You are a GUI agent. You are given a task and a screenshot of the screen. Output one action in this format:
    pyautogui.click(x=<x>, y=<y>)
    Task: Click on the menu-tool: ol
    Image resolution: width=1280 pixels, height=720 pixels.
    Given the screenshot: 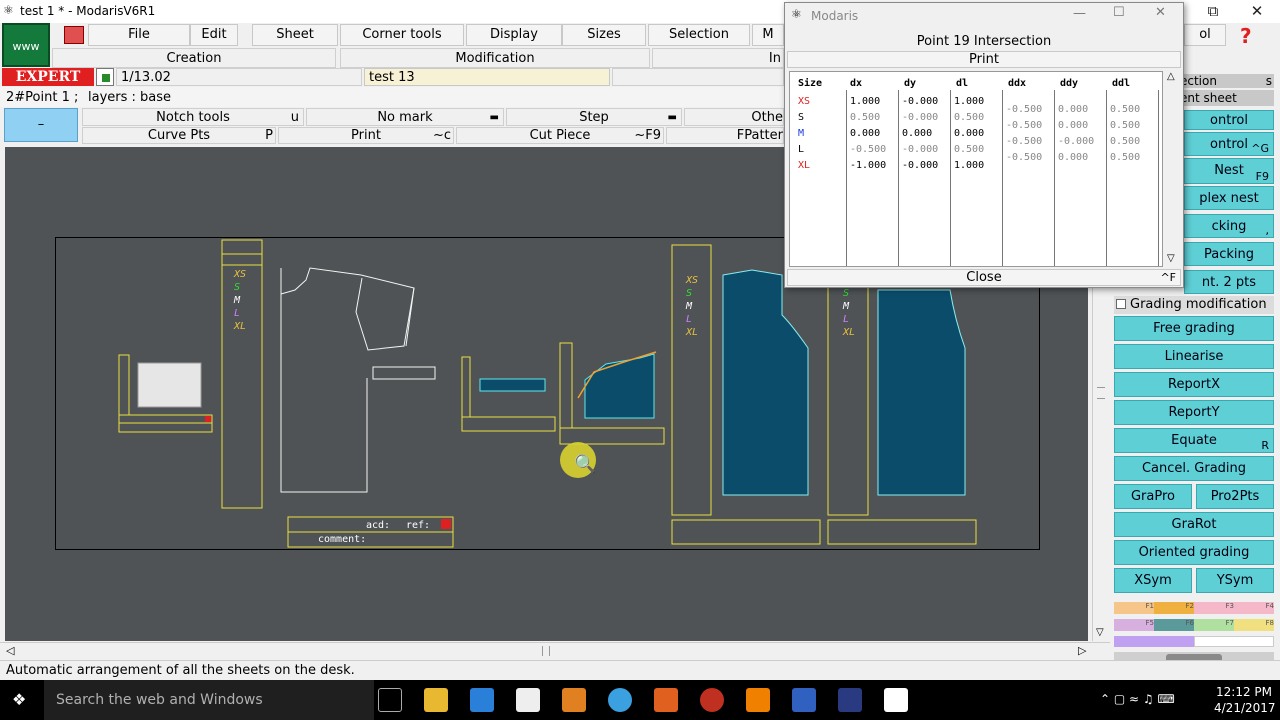 What is the action you would take?
    pyautogui.click(x=1205, y=35)
    